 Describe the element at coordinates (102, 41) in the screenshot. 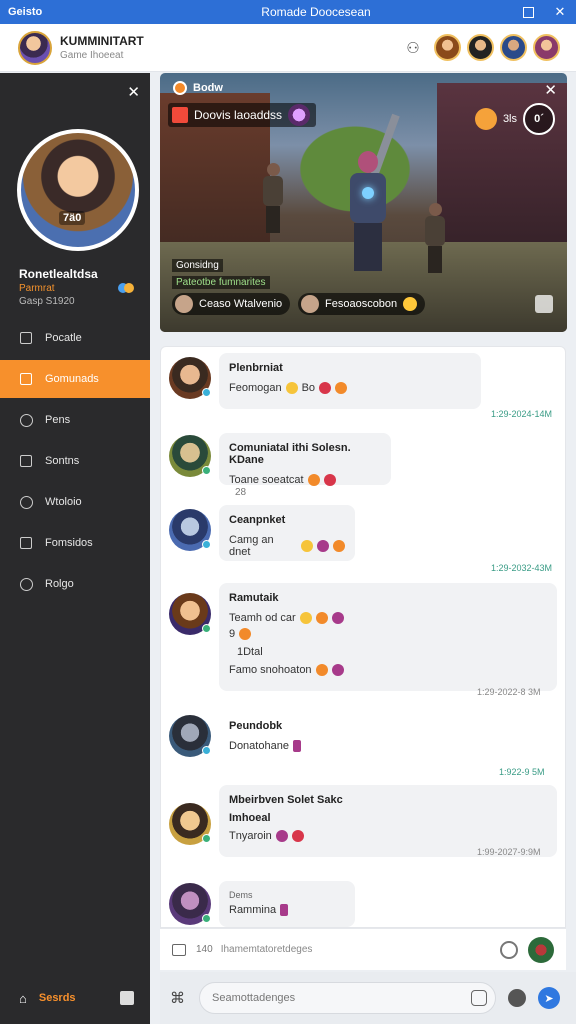

I see `header-name: KUMMINITART` at that location.